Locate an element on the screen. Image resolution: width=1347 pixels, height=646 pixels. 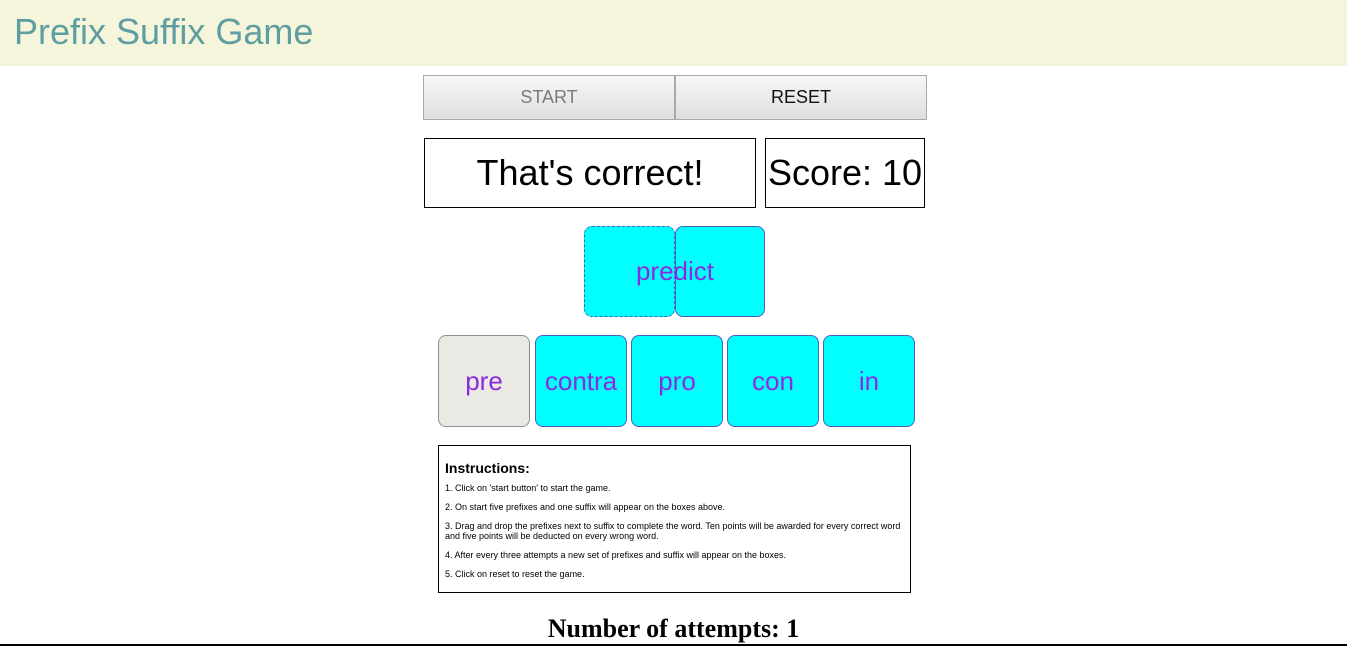
prefix-tile-pre: pre is located at coordinates (484, 381).